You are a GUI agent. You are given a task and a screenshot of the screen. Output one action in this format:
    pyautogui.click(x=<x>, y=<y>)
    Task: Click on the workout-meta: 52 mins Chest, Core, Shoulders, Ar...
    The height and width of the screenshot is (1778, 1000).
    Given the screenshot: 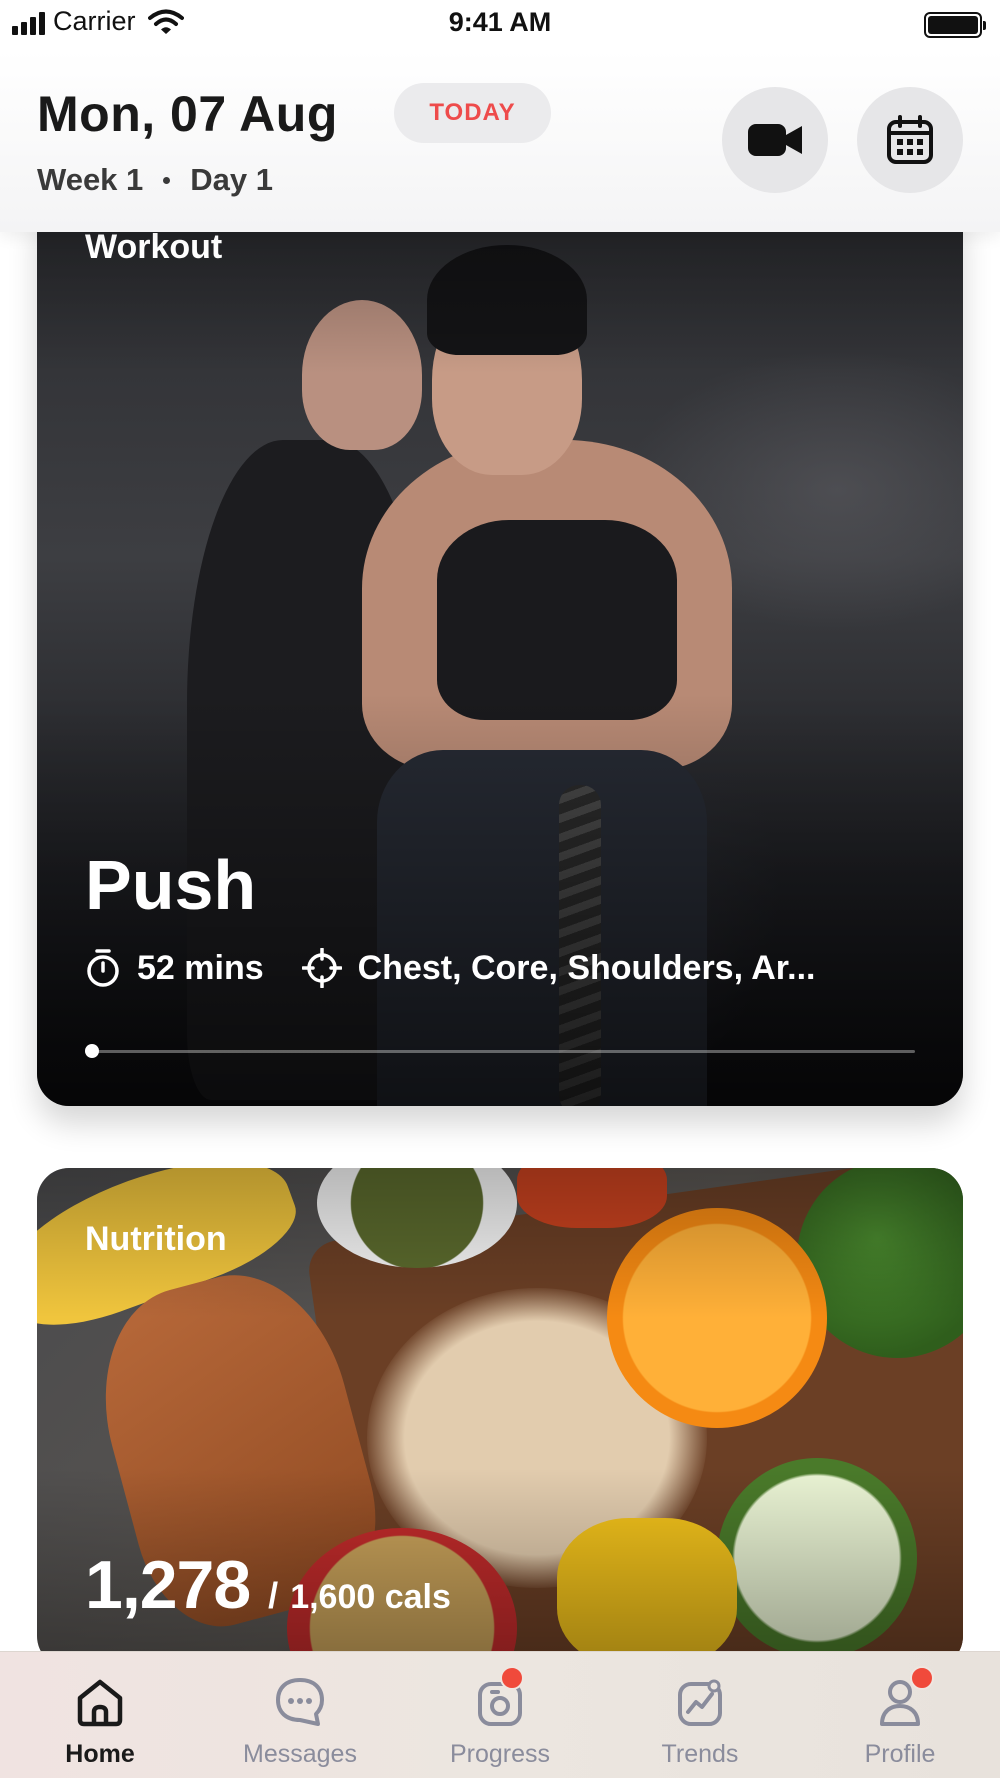 What is the action you would take?
    pyautogui.click(x=469, y=968)
    